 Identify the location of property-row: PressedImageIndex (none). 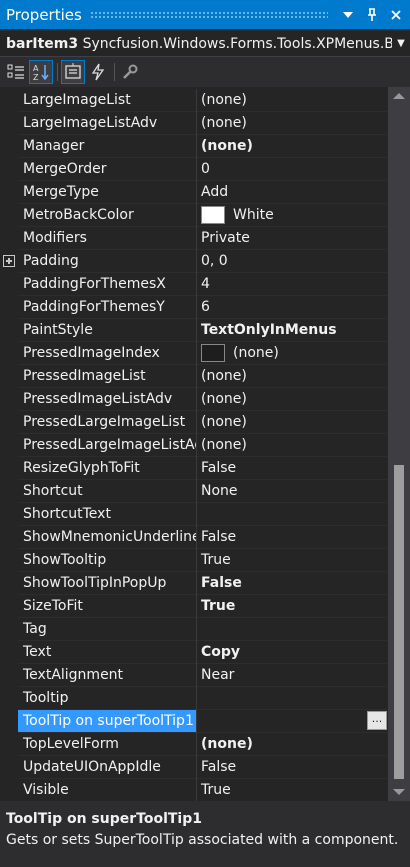
(193, 353).